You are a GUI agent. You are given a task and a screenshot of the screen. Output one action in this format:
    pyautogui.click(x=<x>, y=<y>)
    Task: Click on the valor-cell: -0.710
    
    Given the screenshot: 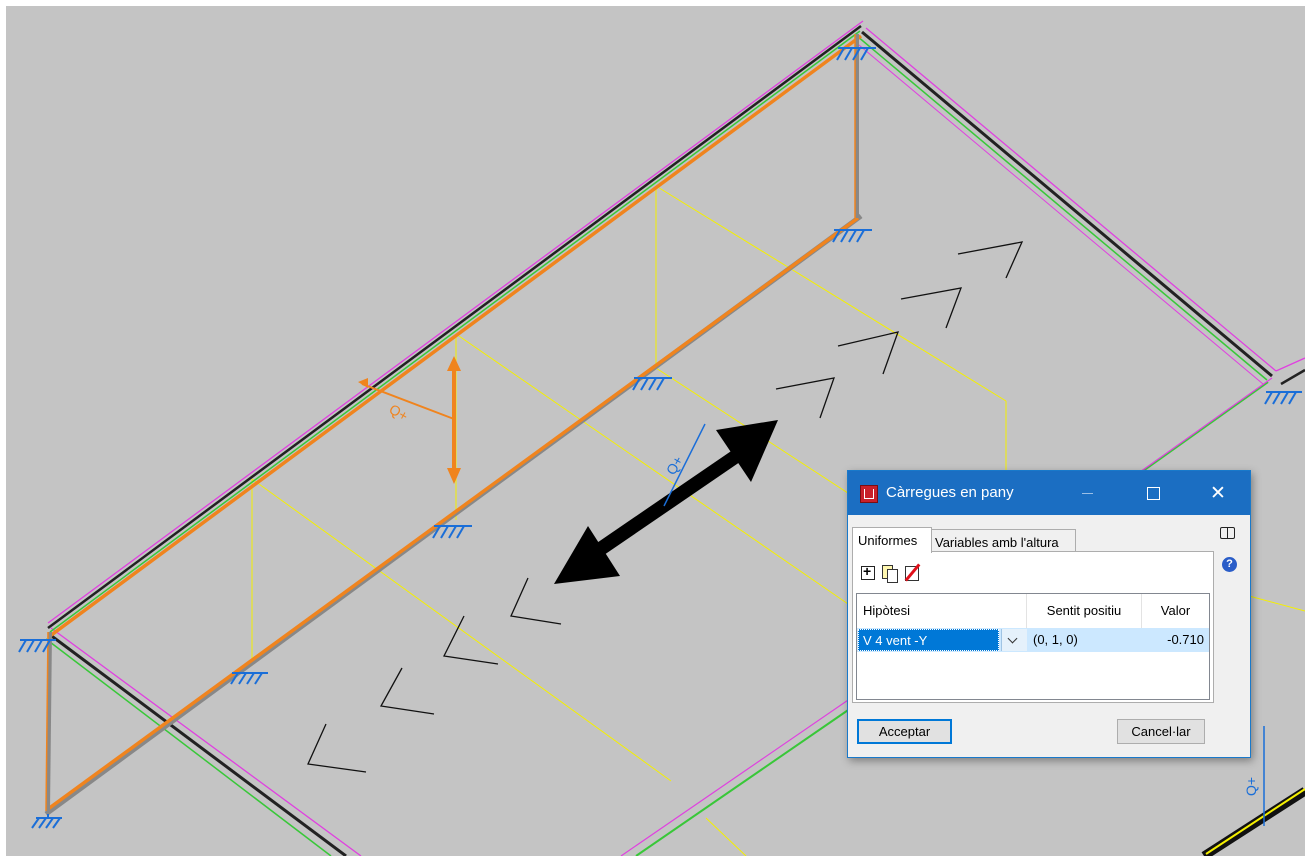 What is the action you would take?
    pyautogui.click(x=1173, y=640)
    